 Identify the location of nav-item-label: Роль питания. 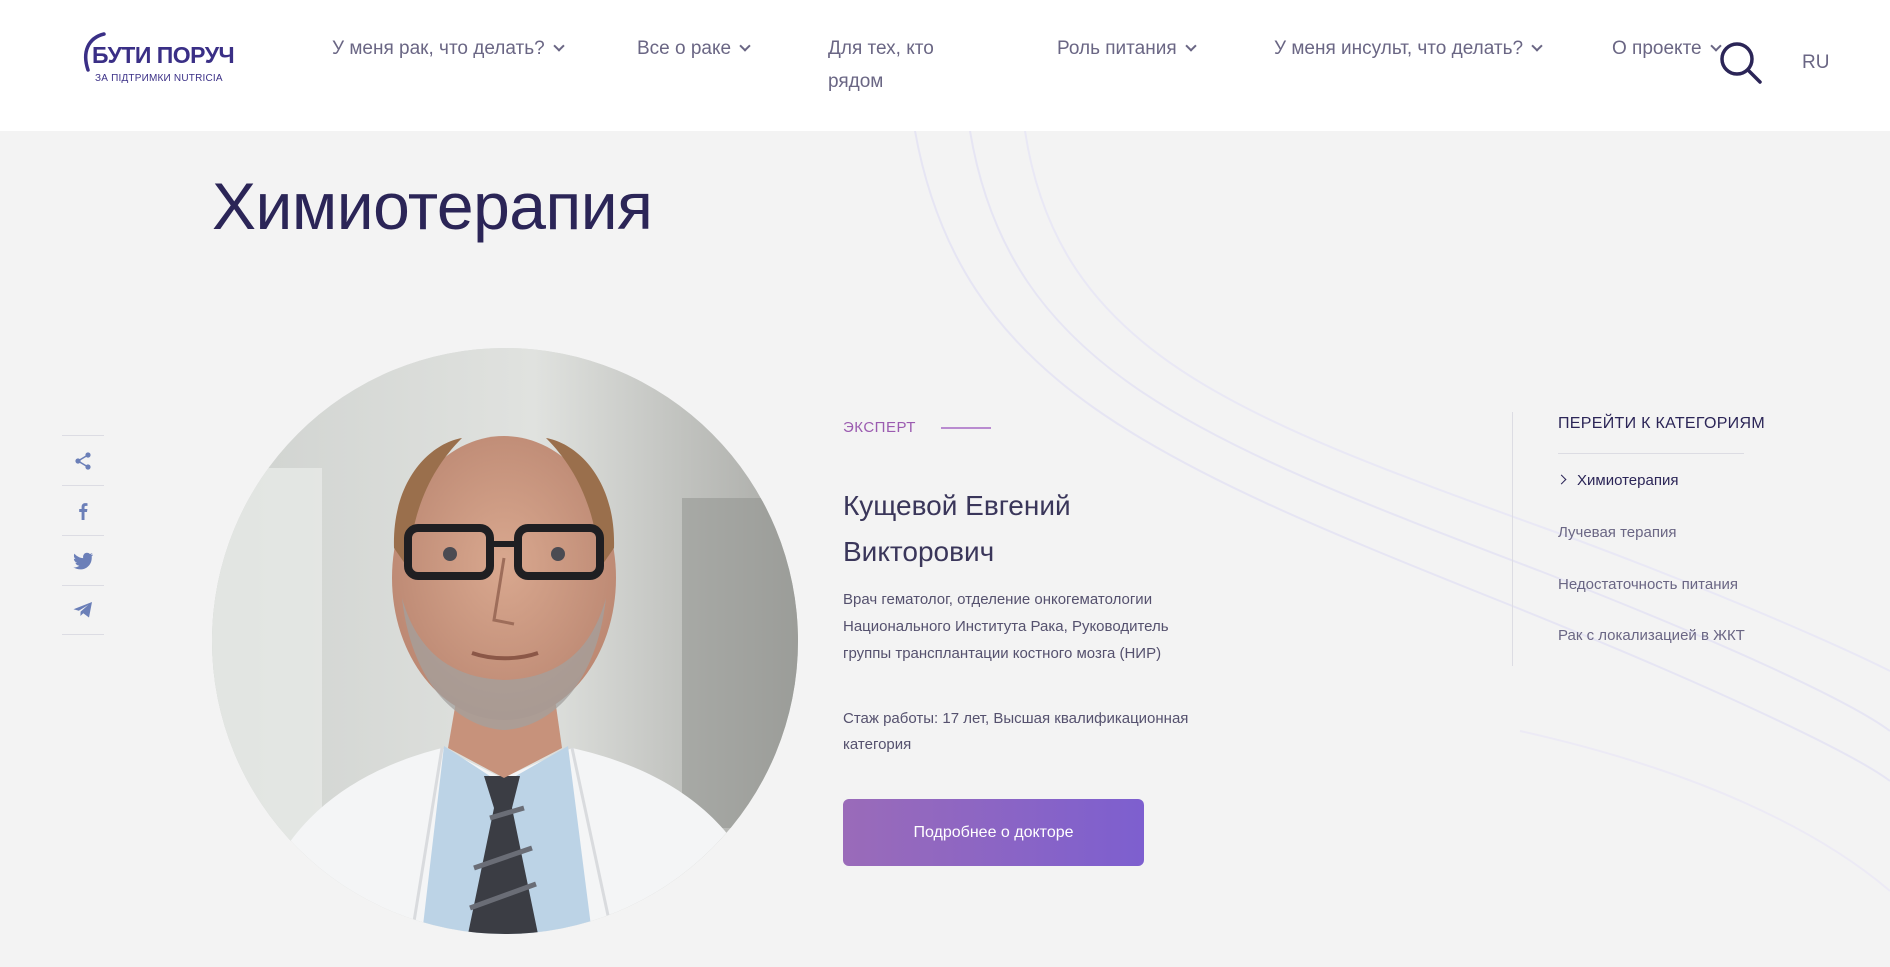
(1117, 48).